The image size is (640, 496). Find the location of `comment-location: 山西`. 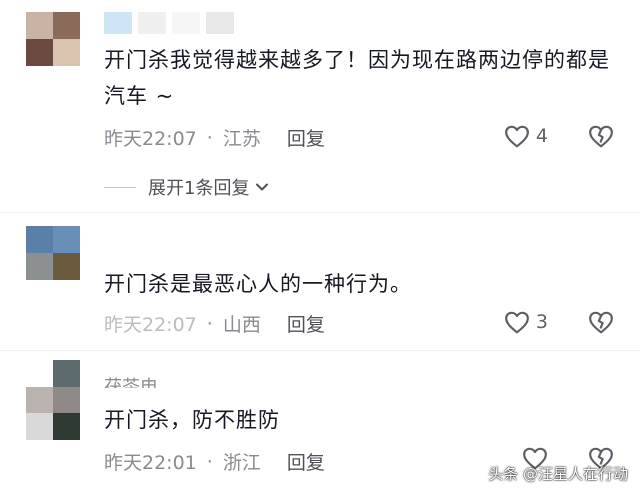

comment-location: 山西 is located at coordinates (241, 325).